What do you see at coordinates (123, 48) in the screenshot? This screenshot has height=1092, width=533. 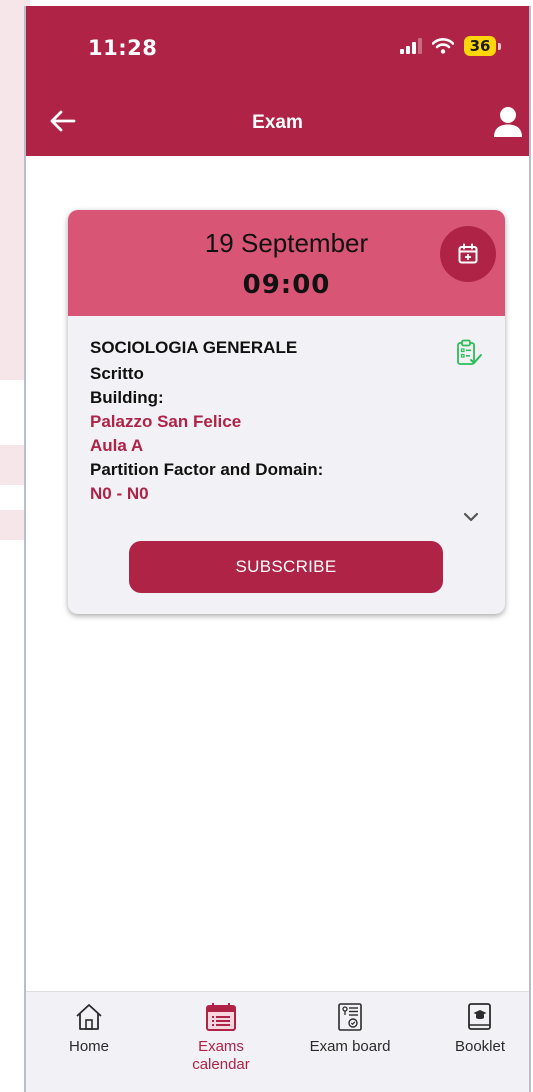 I see `status-time: 11:28` at bounding box center [123, 48].